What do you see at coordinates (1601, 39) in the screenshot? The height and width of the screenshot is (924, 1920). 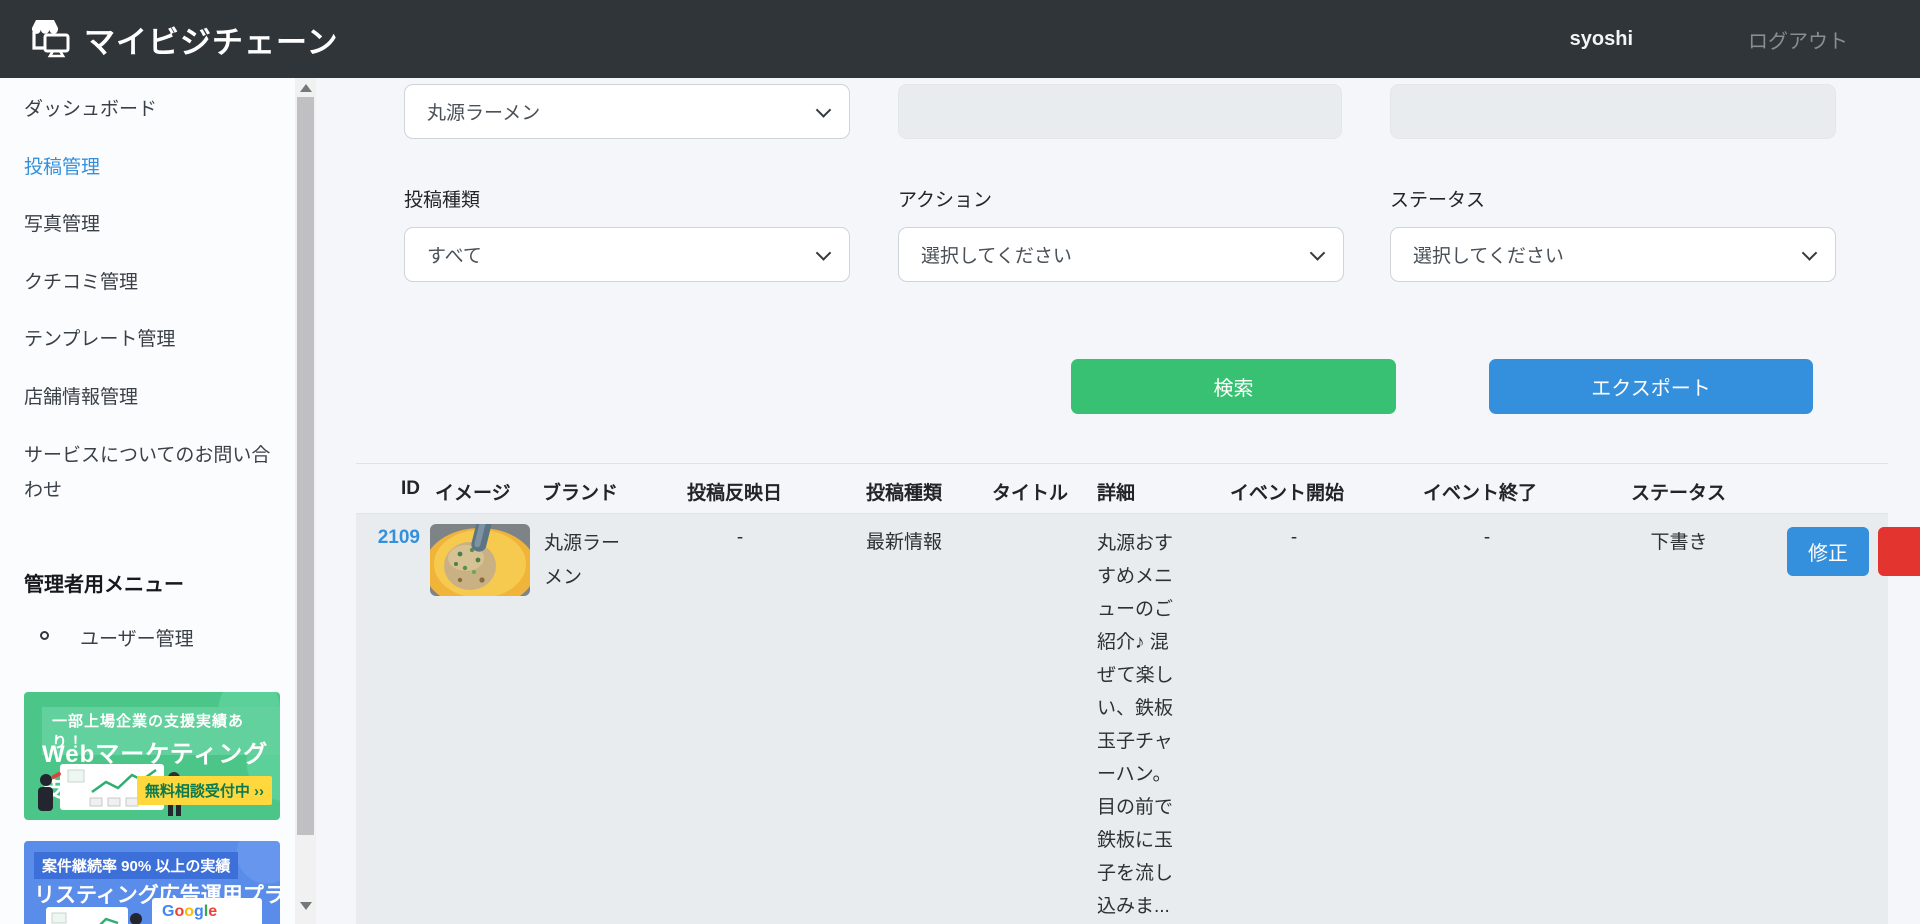 I see `username: syoshi` at bounding box center [1601, 39].